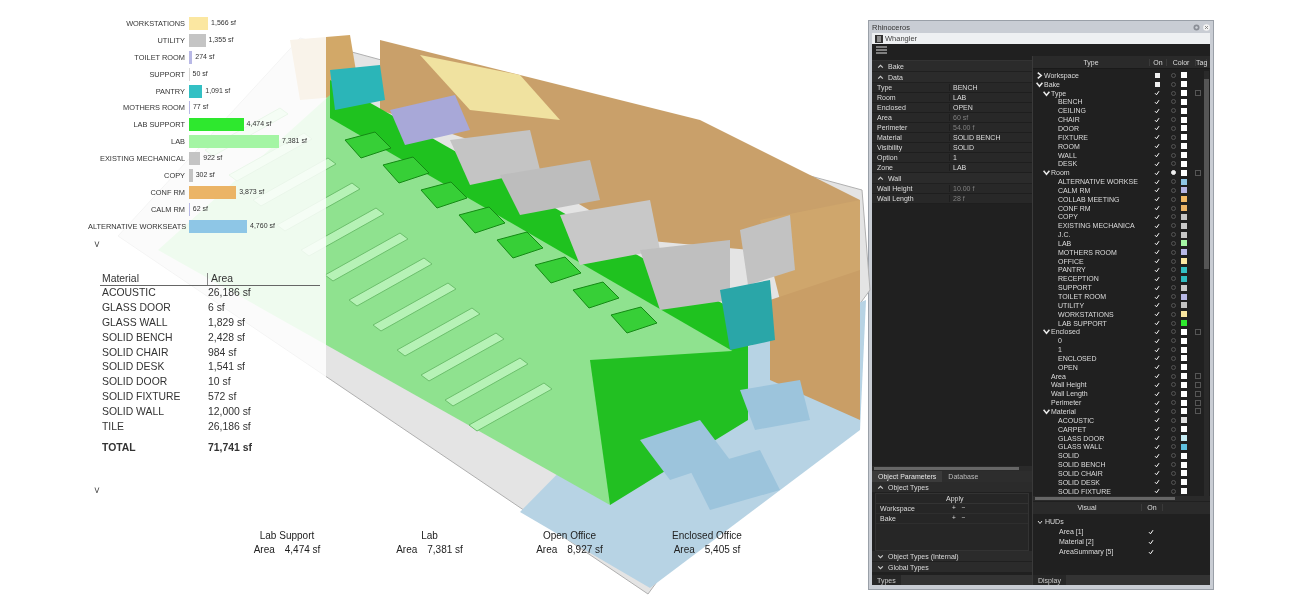 The image size is (1300, 600). I want to click on chevron-right-icon, so click(1039, 75).